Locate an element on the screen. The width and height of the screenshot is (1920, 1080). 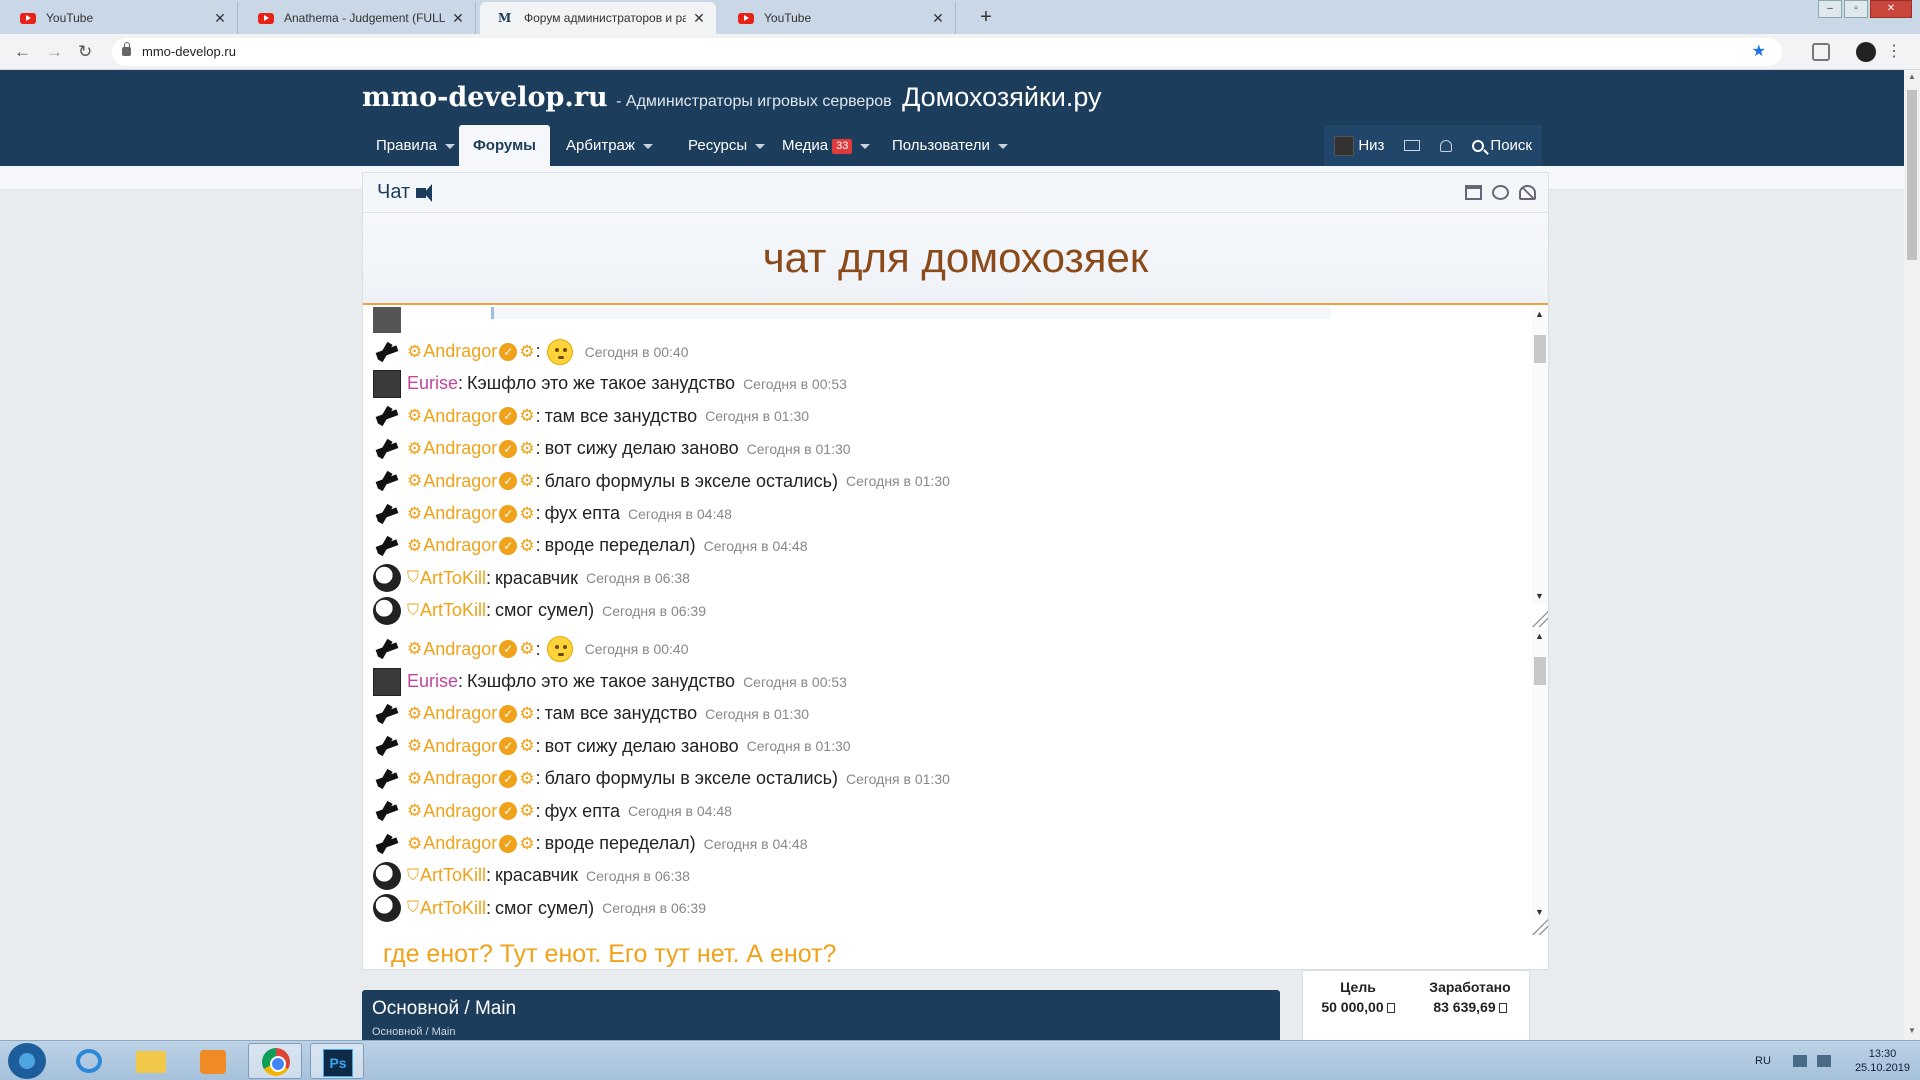
taskbar-ie is located at coordinates (89, 1061).